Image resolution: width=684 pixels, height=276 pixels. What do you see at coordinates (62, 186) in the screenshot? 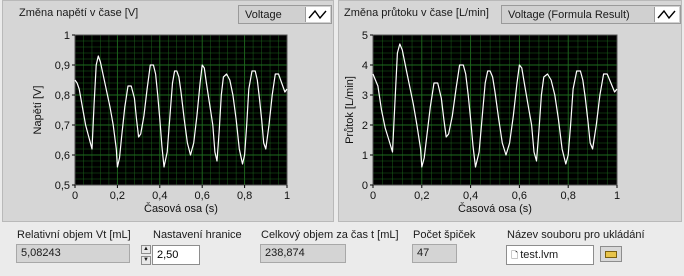
I see `y-tick-label: 0,5` at bounding box center [62, 186].